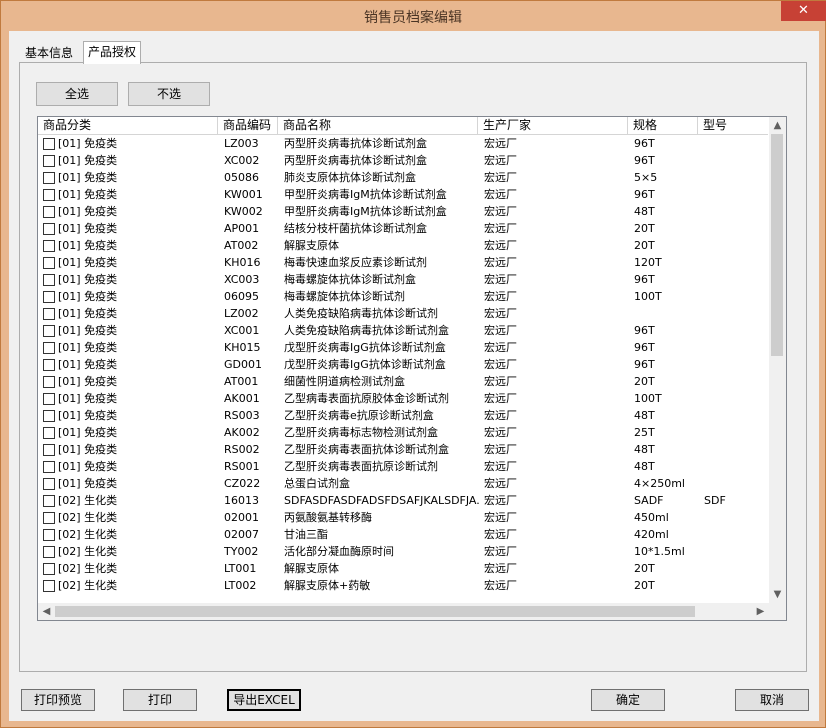 Image resolution: width=826 pixels, height=728 pixels. Describe the element at coordinates (403, 313) in the screenshot. I see `table-row: [01] 免疫类 LZ002 人类免疫缺陷病毒抗体诊断试剂 宏远厂` at that location.